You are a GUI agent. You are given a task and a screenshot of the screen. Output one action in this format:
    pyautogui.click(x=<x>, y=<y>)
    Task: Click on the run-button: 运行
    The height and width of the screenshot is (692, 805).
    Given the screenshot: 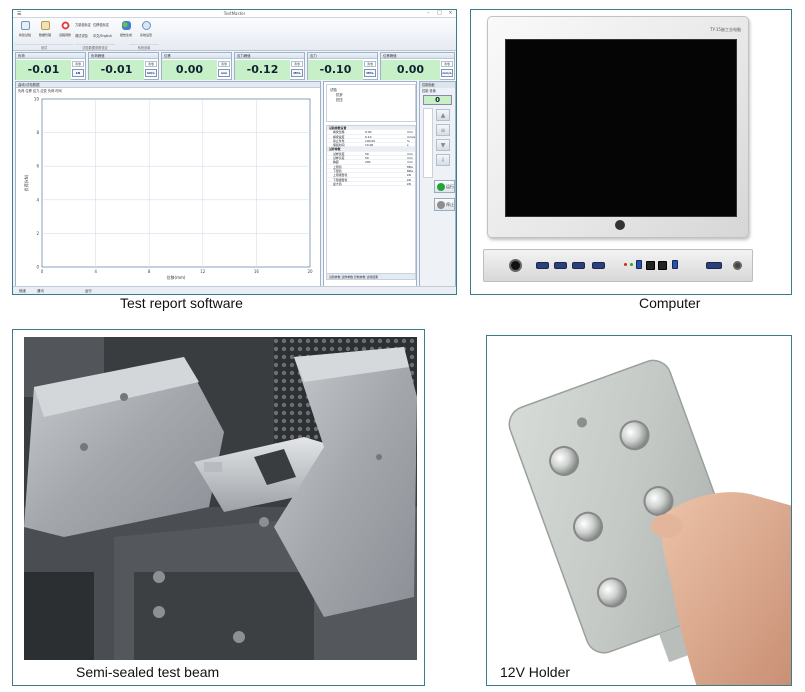 What is the action you would take?
    pyautogui.click(x=444, y=186)
    